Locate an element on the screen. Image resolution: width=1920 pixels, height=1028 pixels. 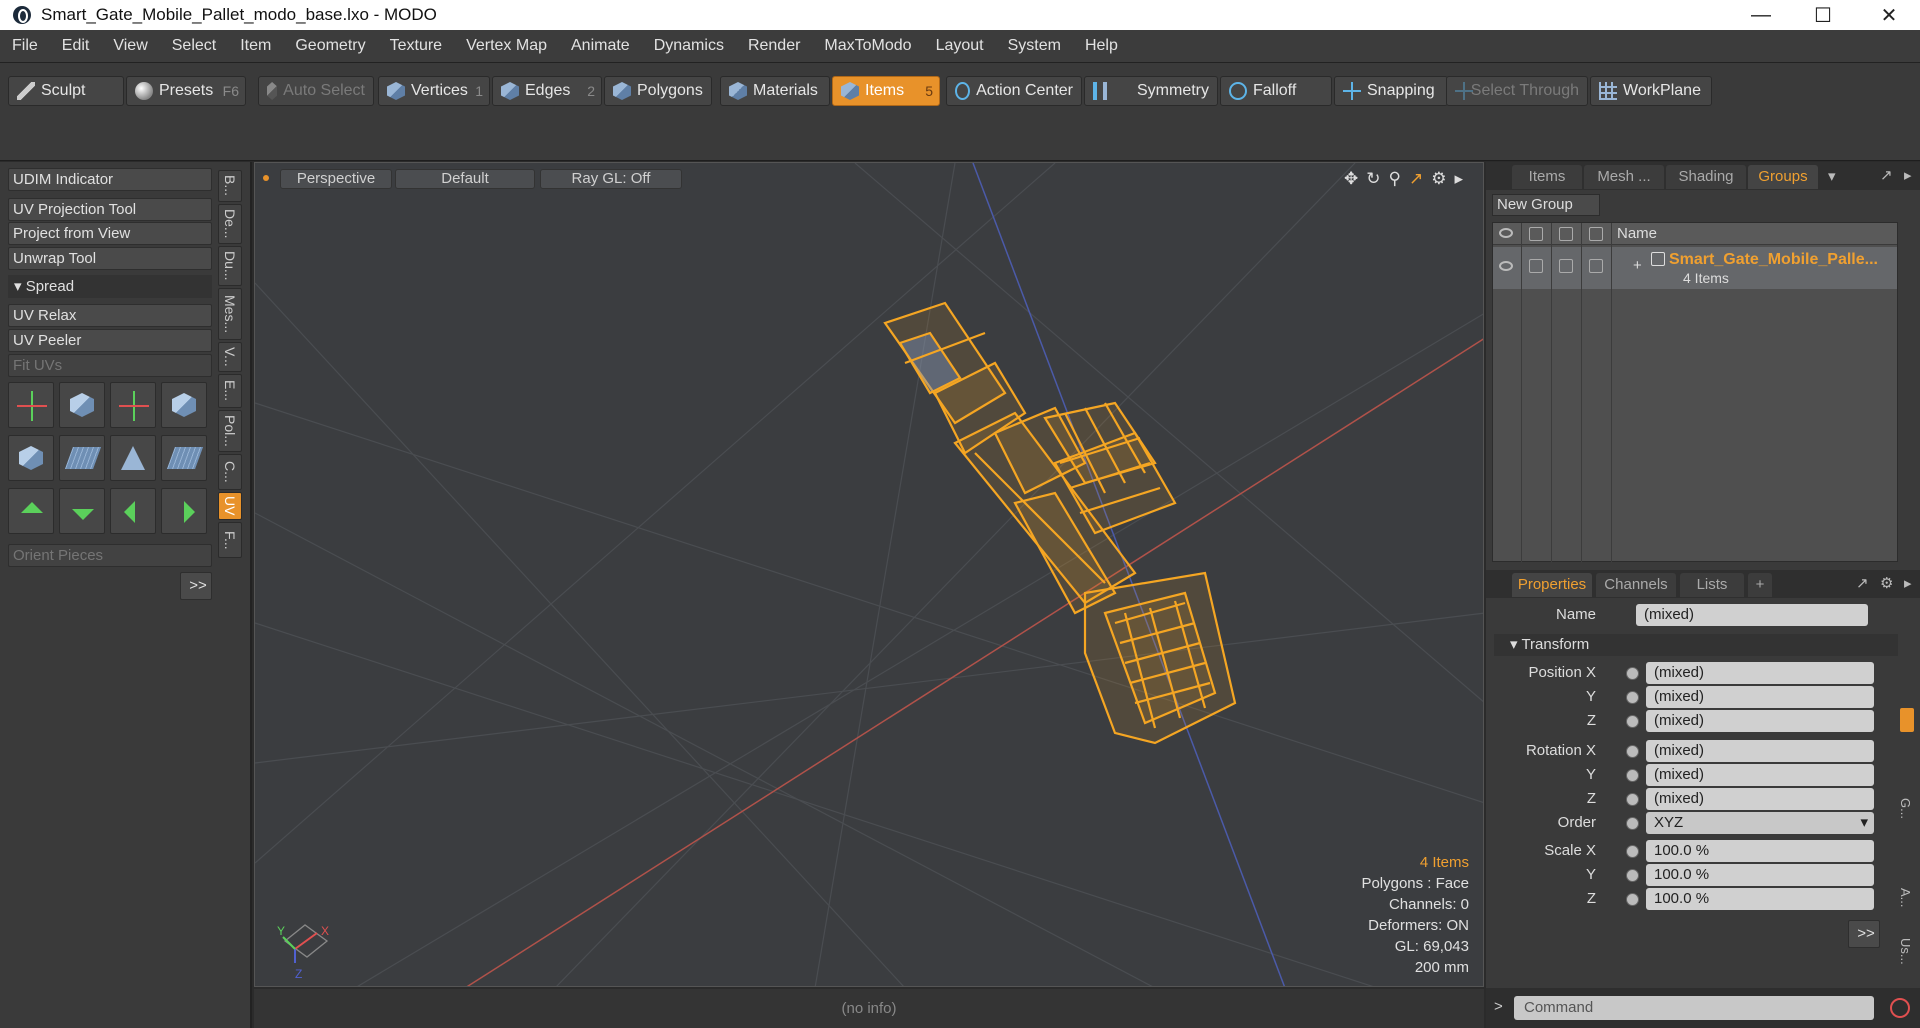
properties-gear-icon: ⚙ is located at coordinates (1886, 583).